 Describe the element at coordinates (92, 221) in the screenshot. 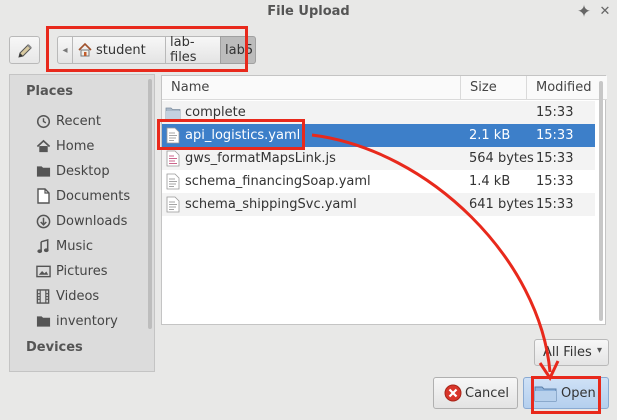

I see `sidebar-item-label: Downloads` at that location.